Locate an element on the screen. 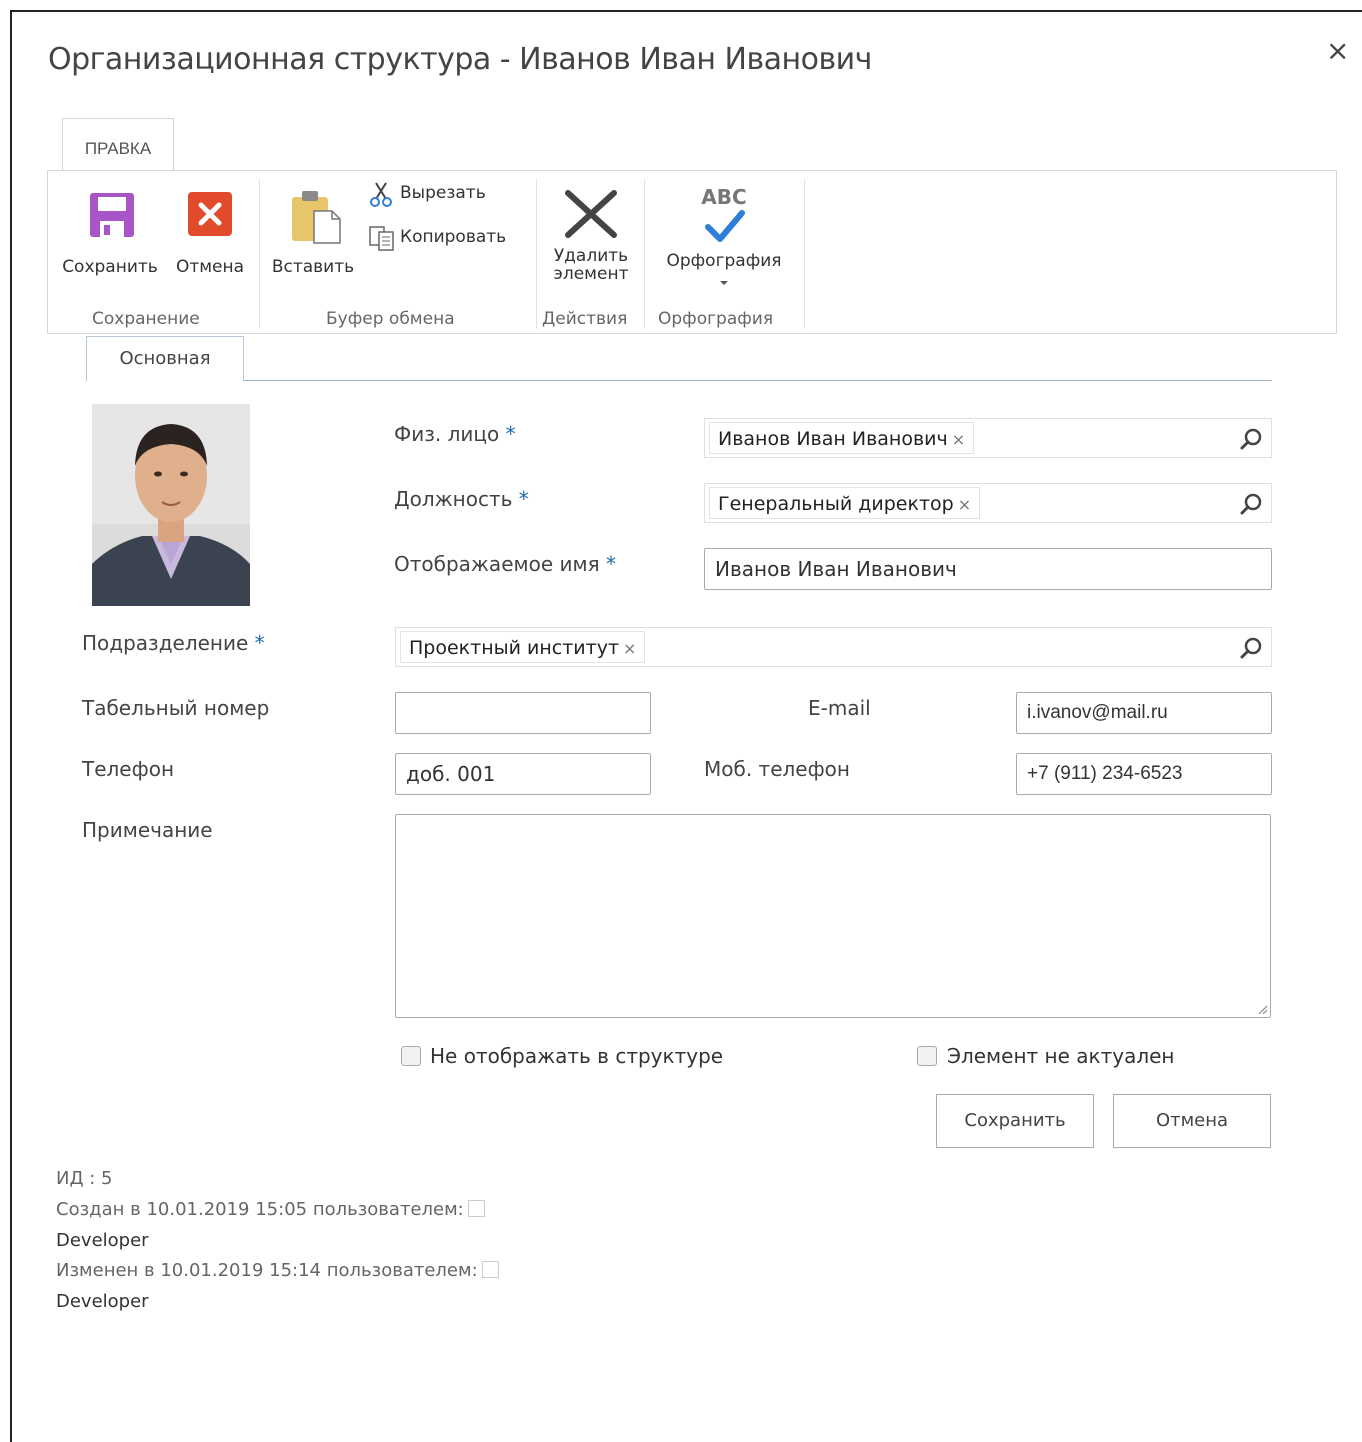  department-chip: Проектный институт × is located at coordinates (523, 647).